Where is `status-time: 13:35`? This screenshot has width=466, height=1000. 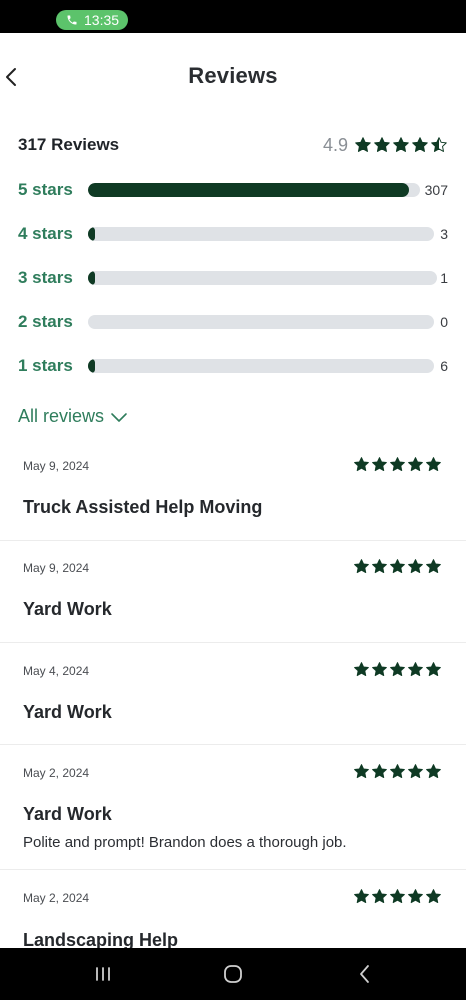 status-time: 13:35 is located at coordinates (102, 20).